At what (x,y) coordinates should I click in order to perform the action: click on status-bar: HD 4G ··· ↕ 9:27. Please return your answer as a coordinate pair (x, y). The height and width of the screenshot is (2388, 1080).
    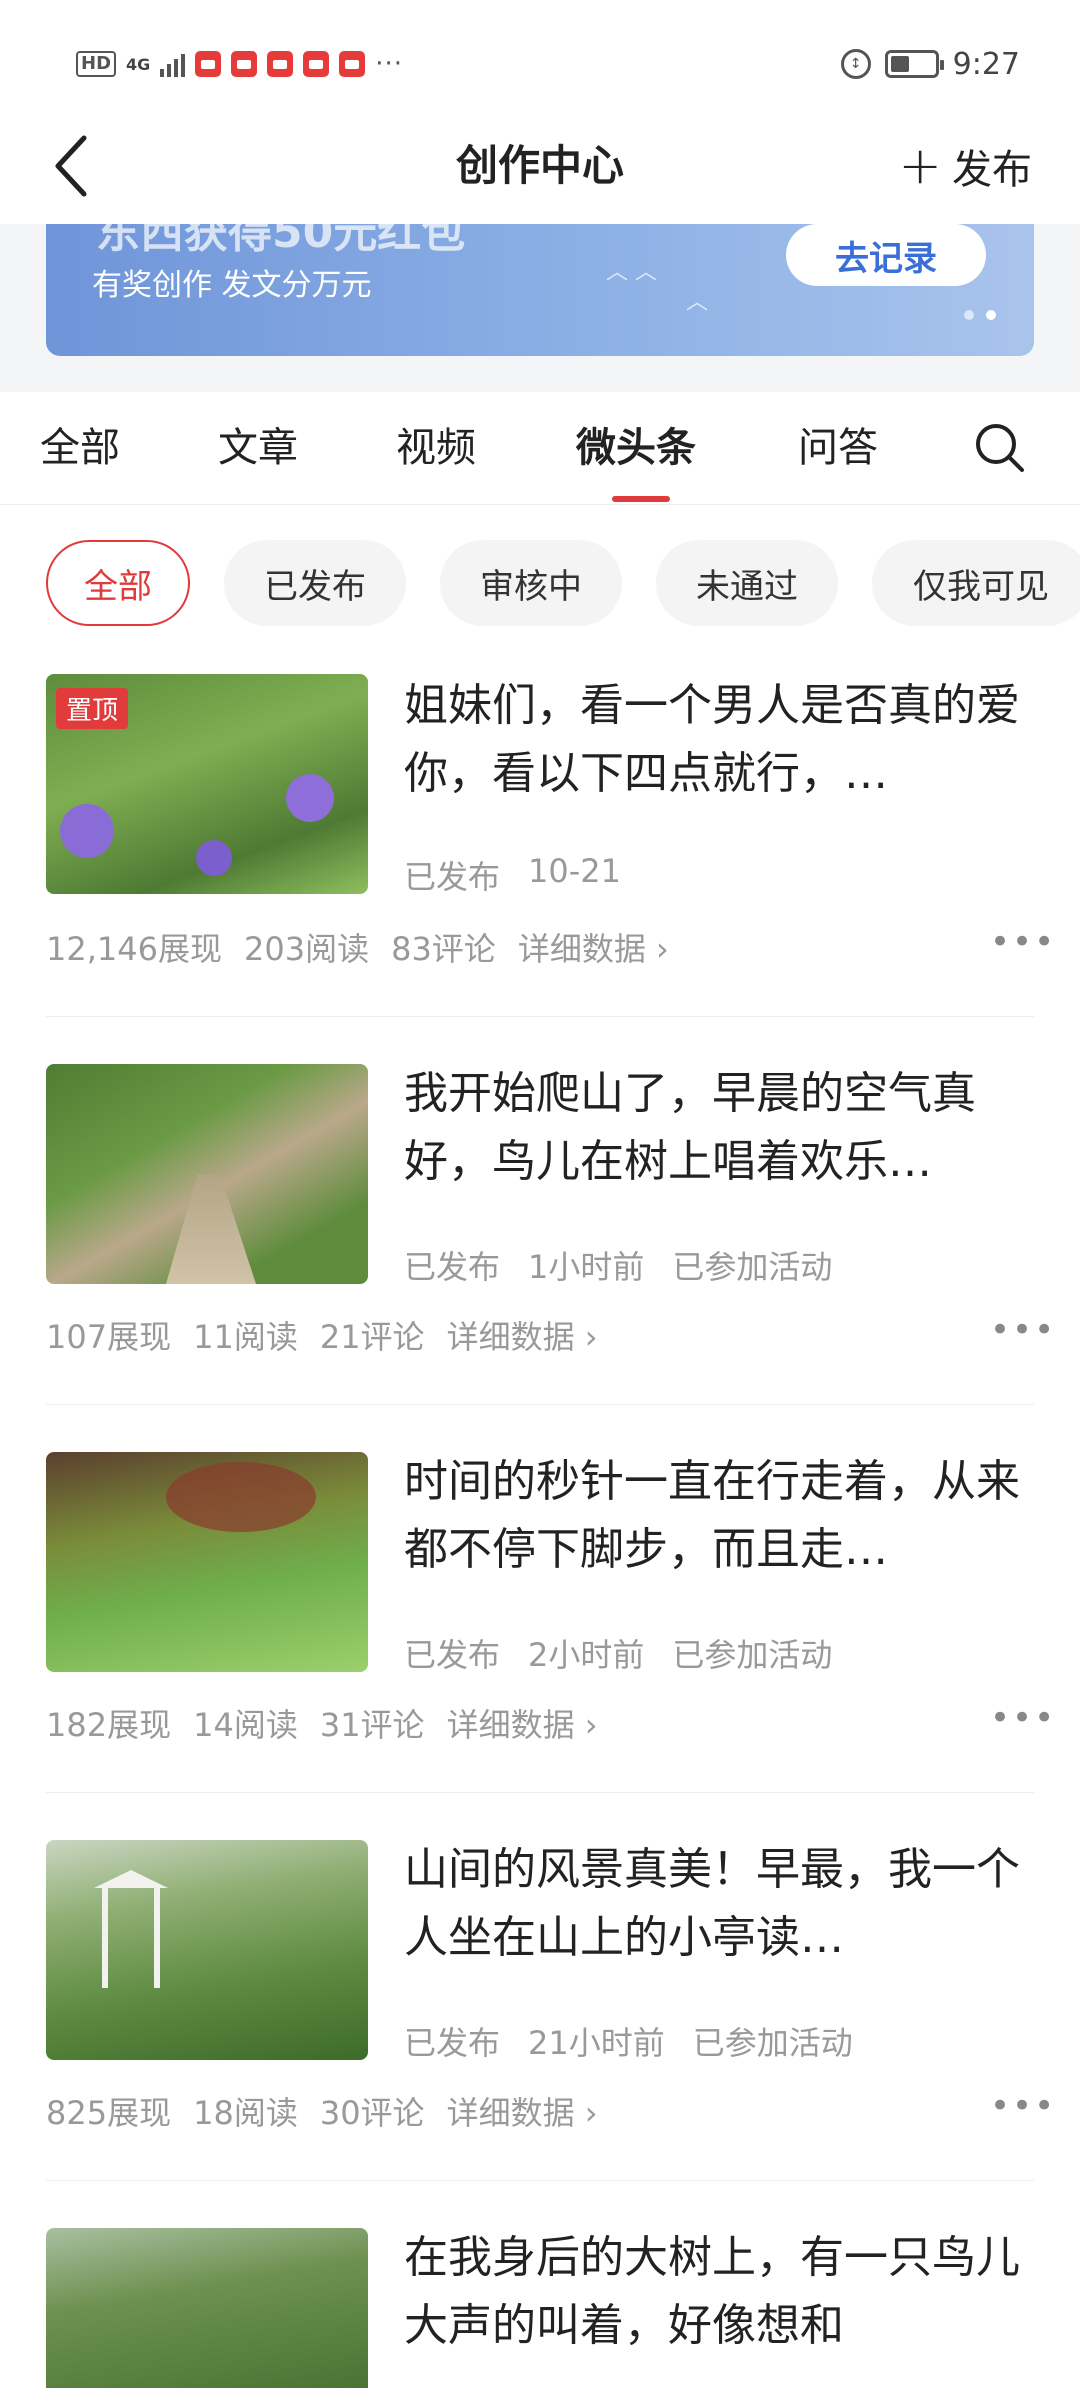
    Looking at the image, I should click on (540, 60).